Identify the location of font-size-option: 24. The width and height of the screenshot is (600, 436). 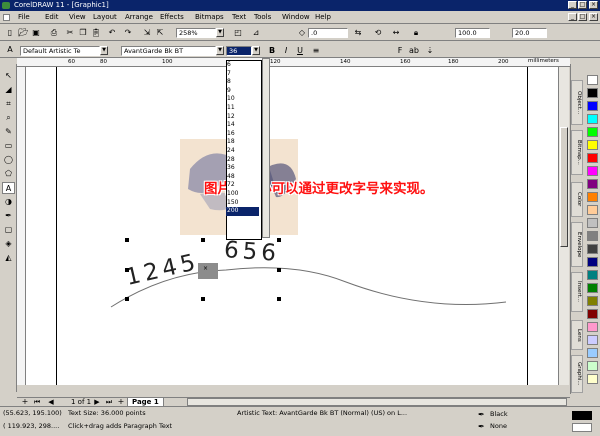
(242, 151).